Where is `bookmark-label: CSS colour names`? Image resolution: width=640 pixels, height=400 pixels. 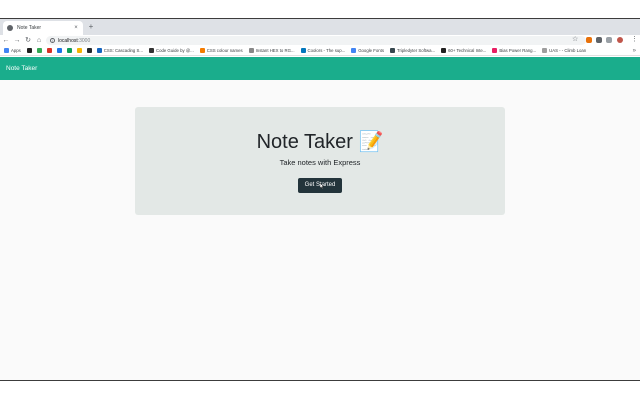 bookmark-label: CSS colour names is located at coordinates (224, 50).